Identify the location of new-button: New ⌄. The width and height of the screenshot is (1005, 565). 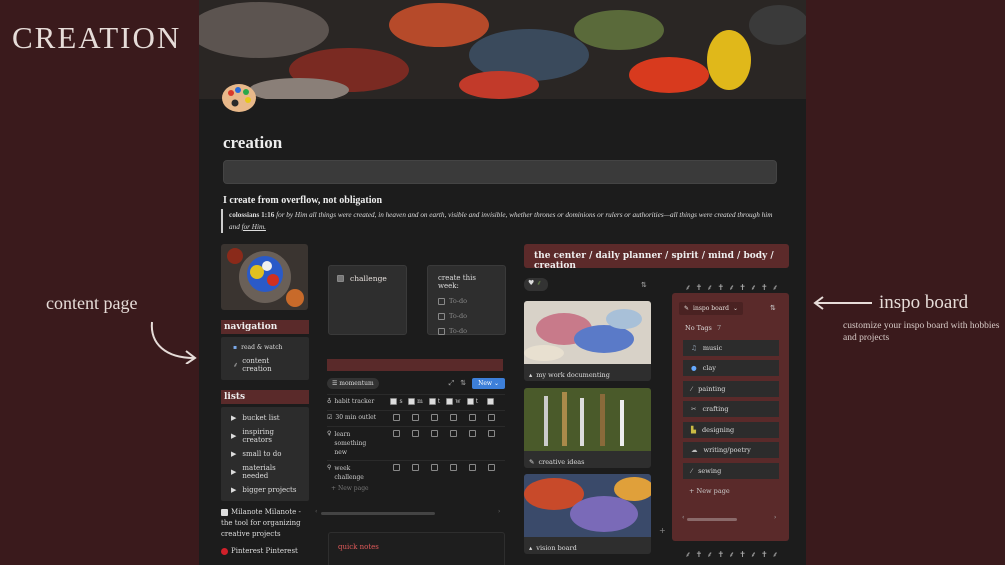
(488, 383).